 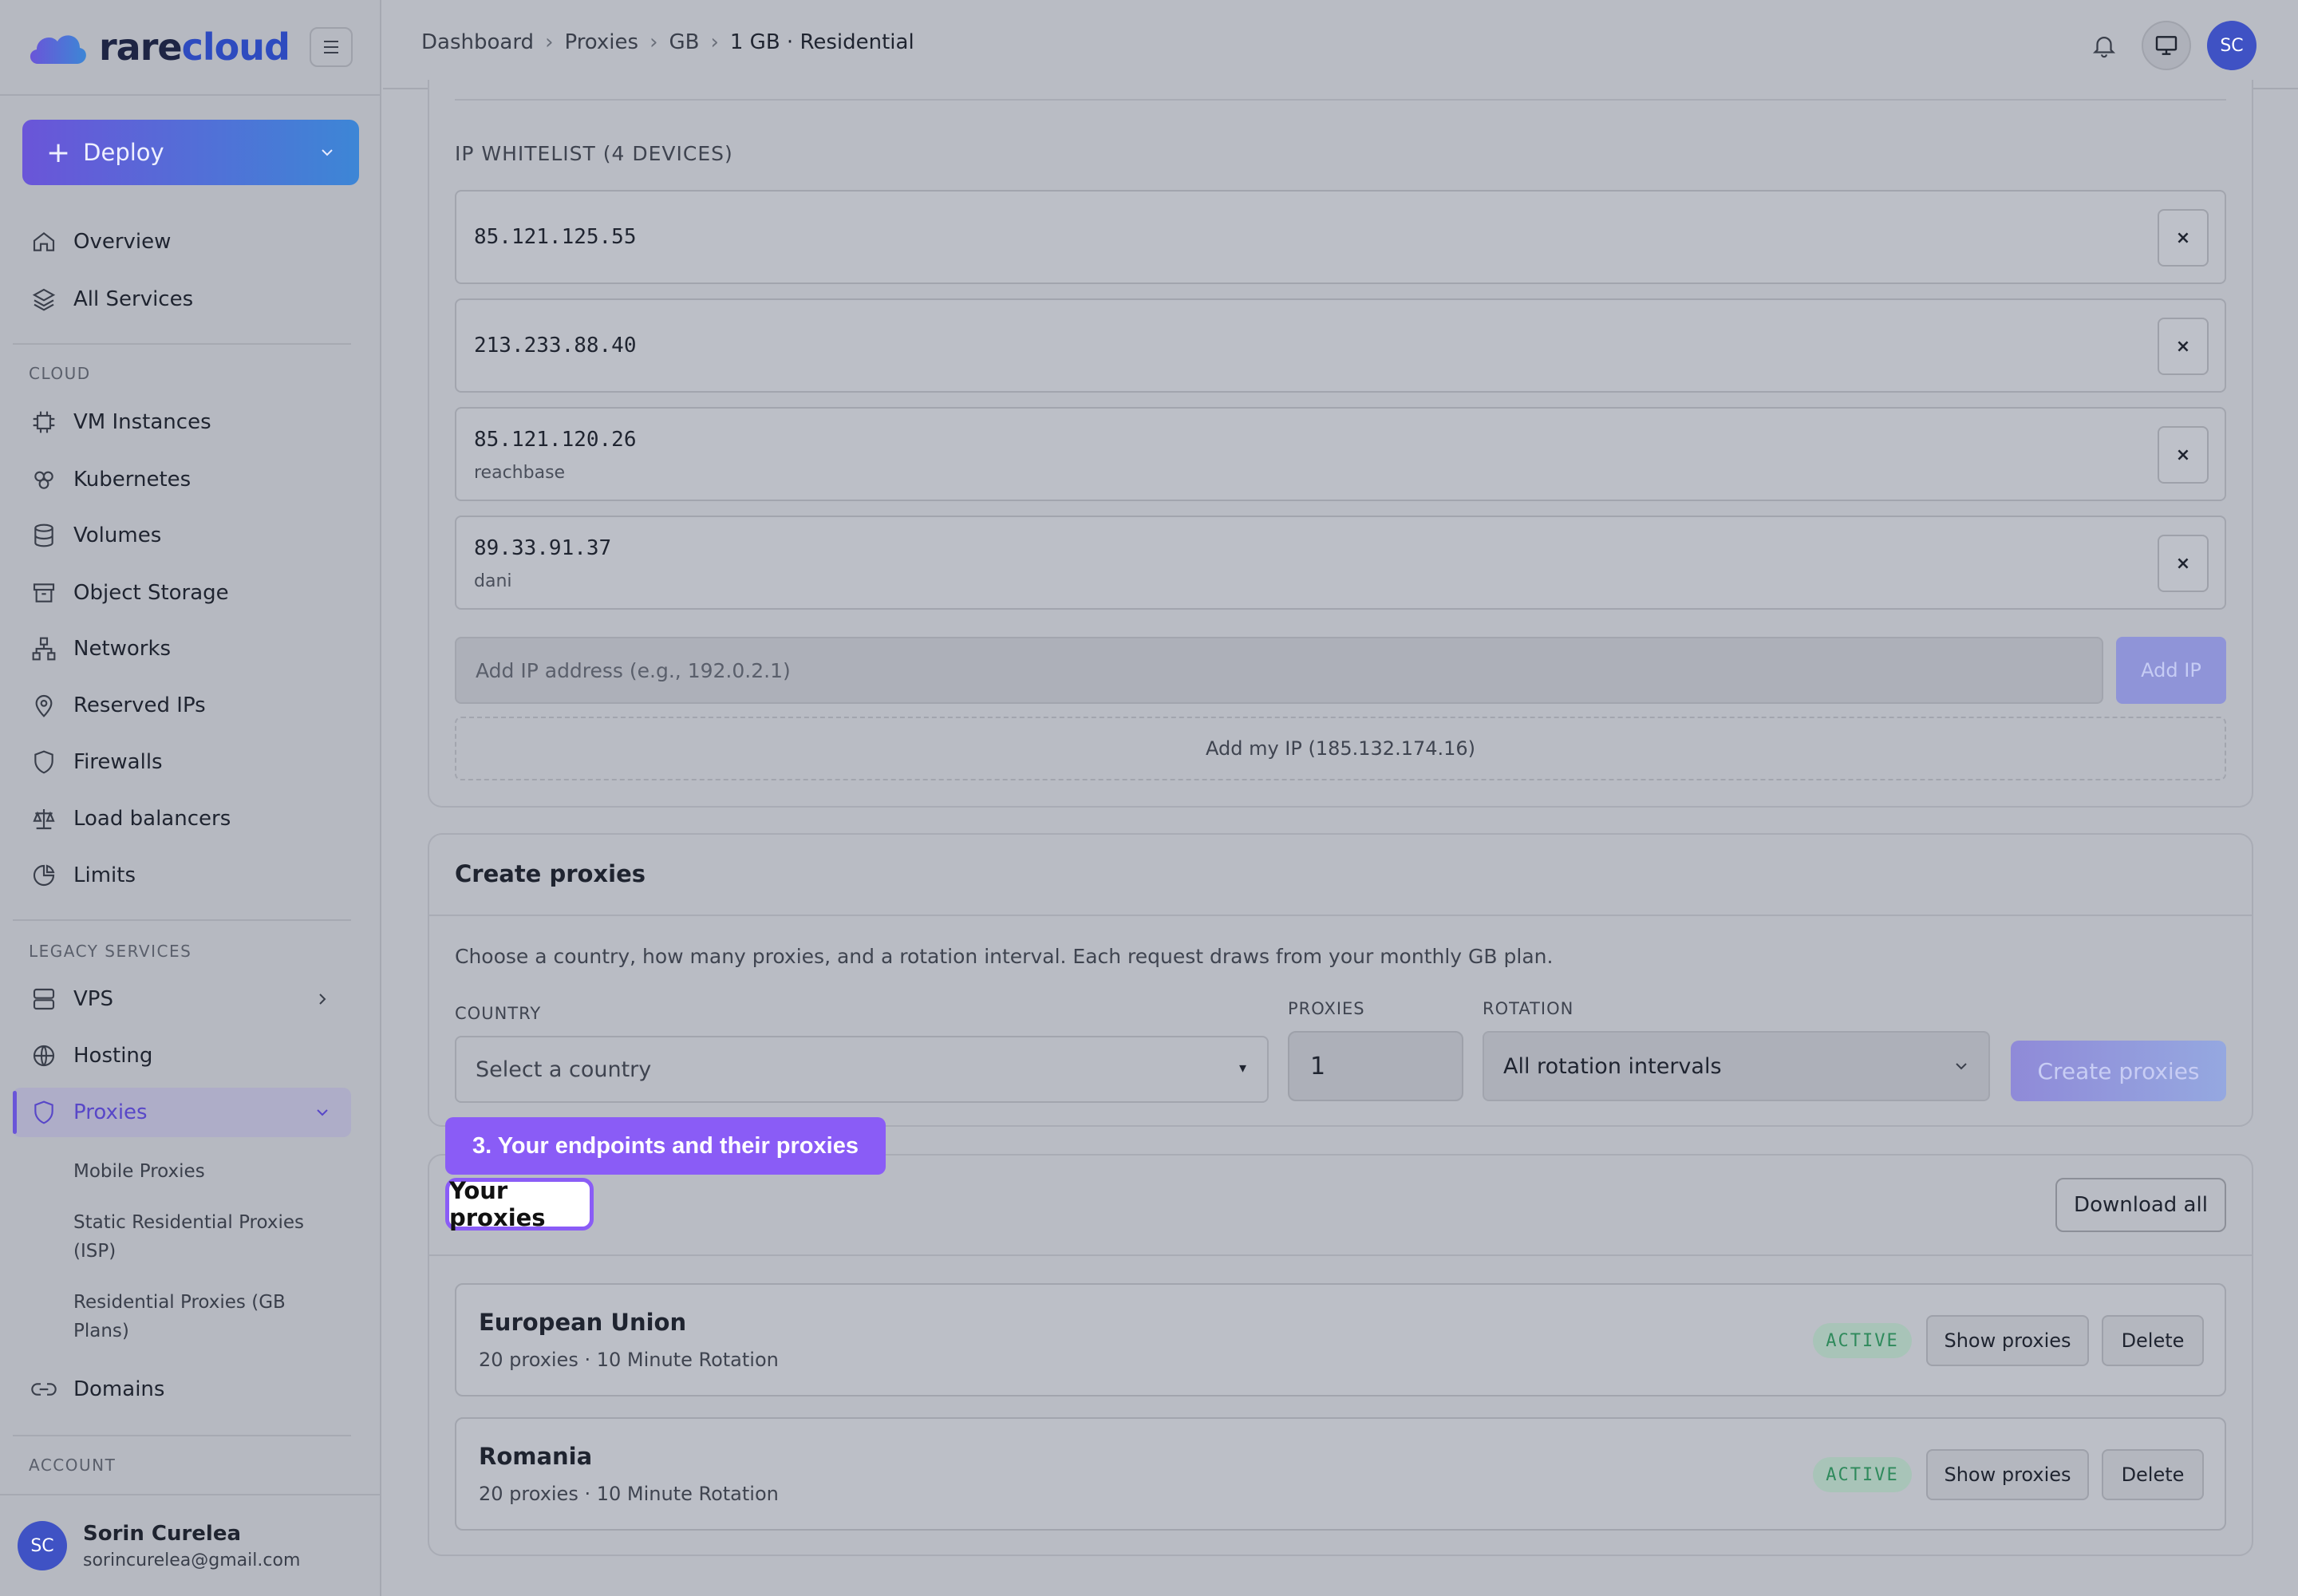 What do you see at coordinates (182, 1055) in the screenshot?
I see `sidebar-item-hosting: Hosting` at bounding box center [182, 1055].